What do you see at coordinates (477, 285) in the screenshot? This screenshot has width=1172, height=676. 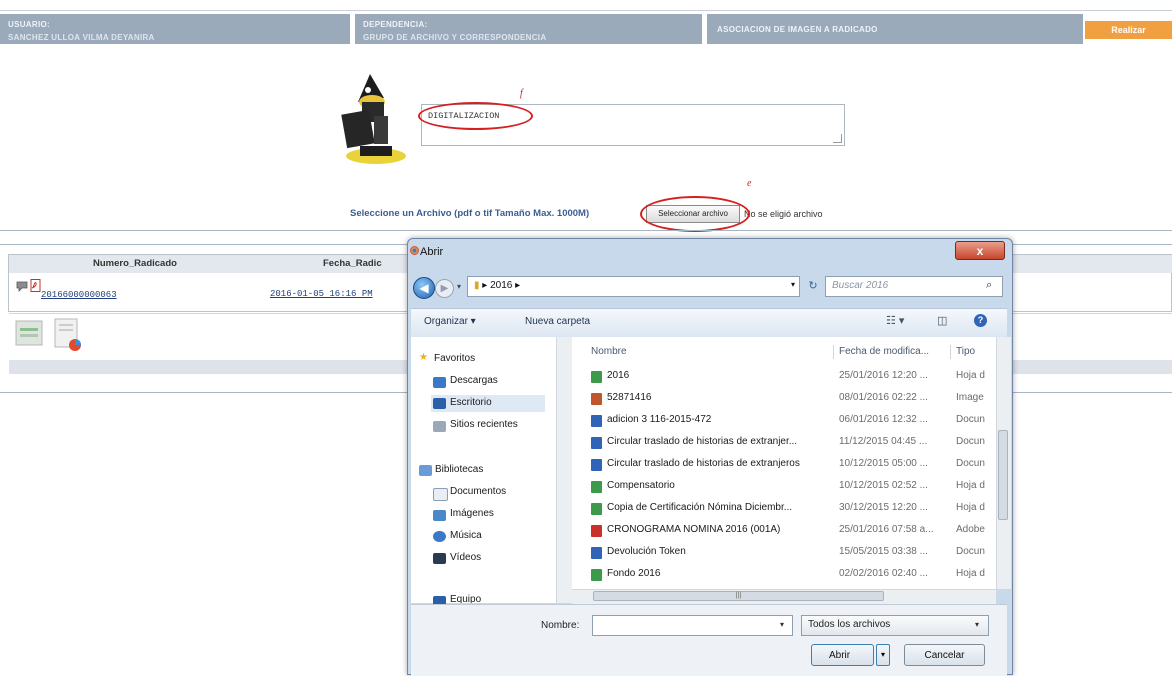 I see `folder-icon: ▮` at bounding box center [477, 285].